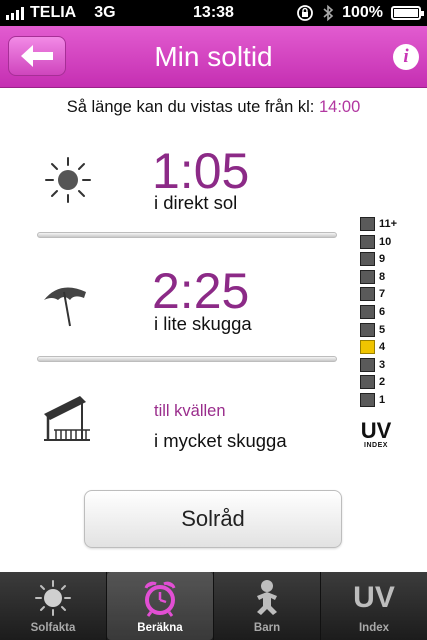 The width and height of the screenshot is (427, 640). Describe the element at coordinates (376, 445) in the screenshot. I see `uv-logo-sub: INDEX` at that location.